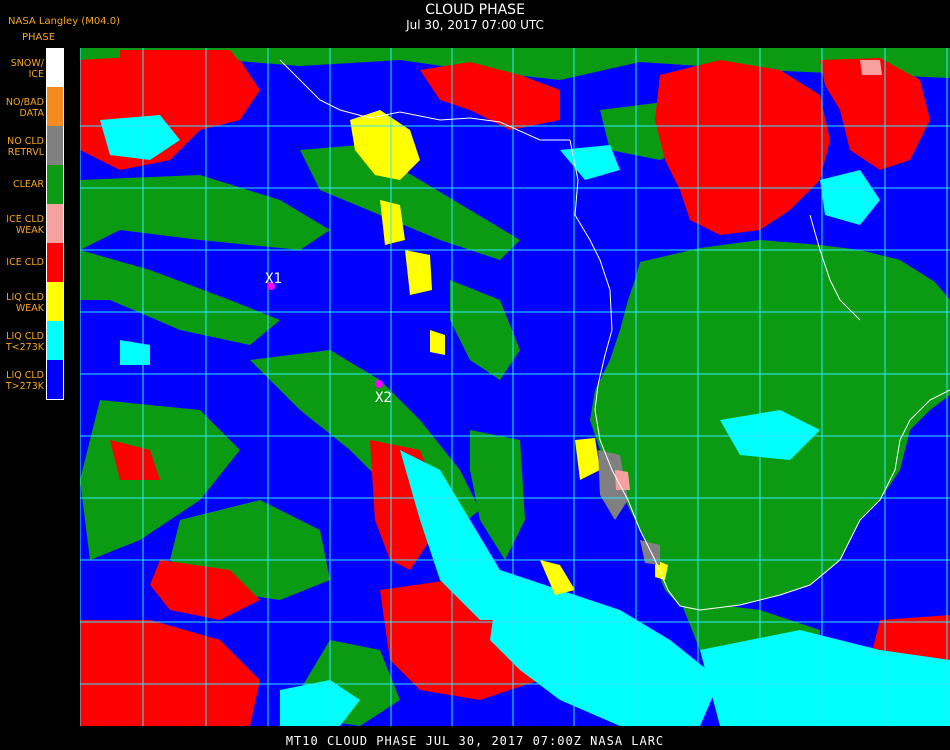 The image size is (950, 750). I want to click on legend-label: LIQ CLD WEAK, so click(25, 303).